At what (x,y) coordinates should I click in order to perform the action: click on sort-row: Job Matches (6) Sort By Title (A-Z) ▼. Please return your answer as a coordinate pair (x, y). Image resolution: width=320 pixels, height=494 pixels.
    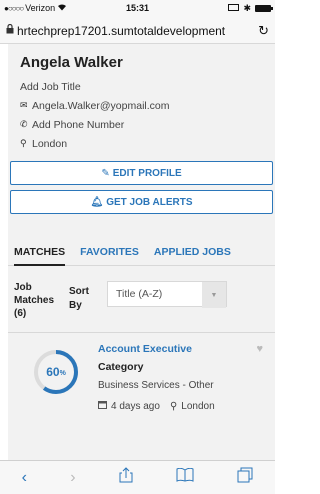
    Looking at the image, I should click on (141, 300).